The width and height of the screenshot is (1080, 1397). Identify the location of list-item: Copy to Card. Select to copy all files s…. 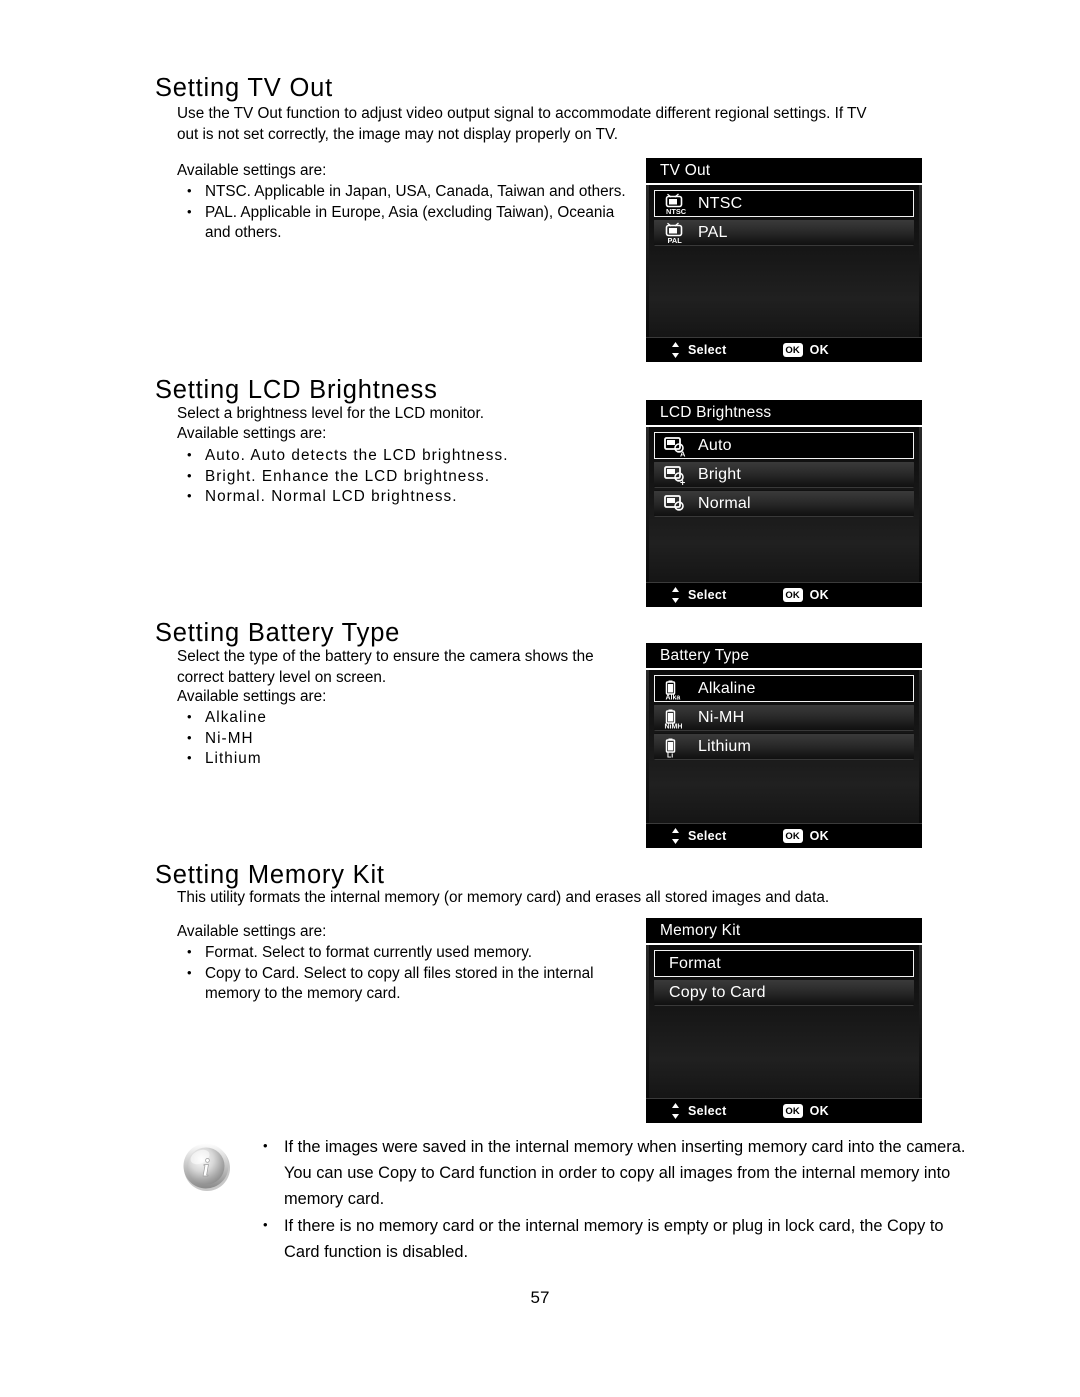
(412, 984).